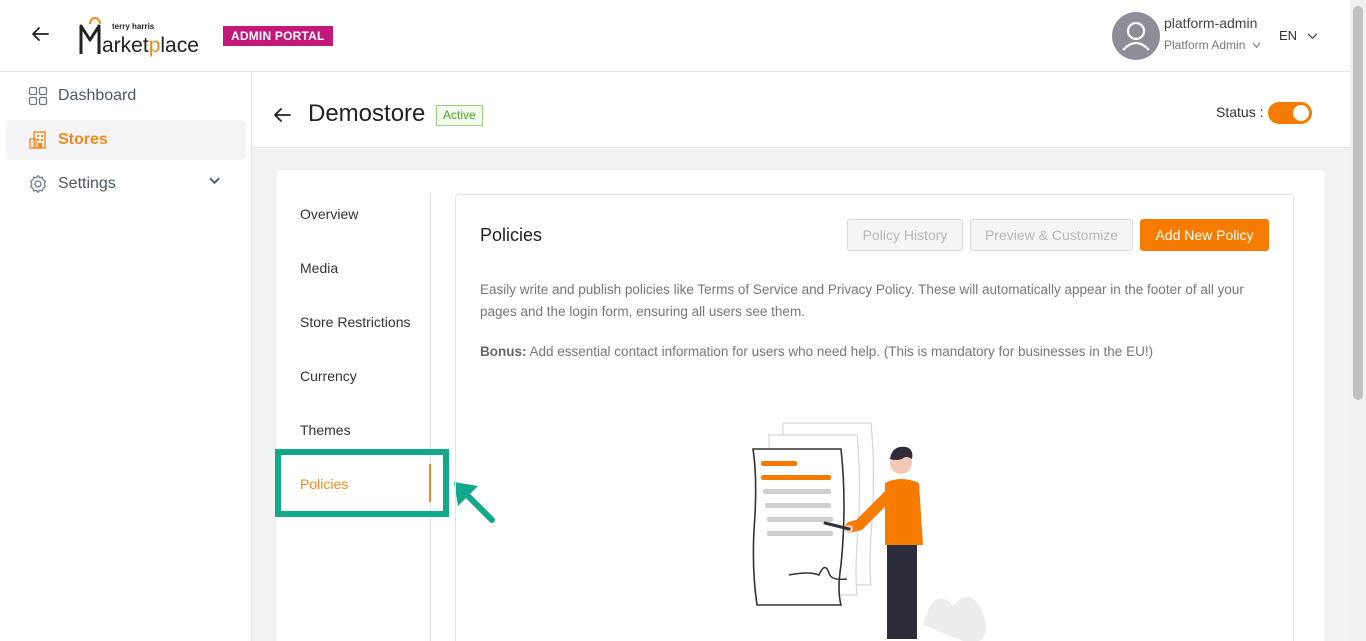 This screenshot has width=1366, height=641. Describe the element at coordinates (38, 96) in the screenshot. I see `dashboard-grid-icon` at that location.